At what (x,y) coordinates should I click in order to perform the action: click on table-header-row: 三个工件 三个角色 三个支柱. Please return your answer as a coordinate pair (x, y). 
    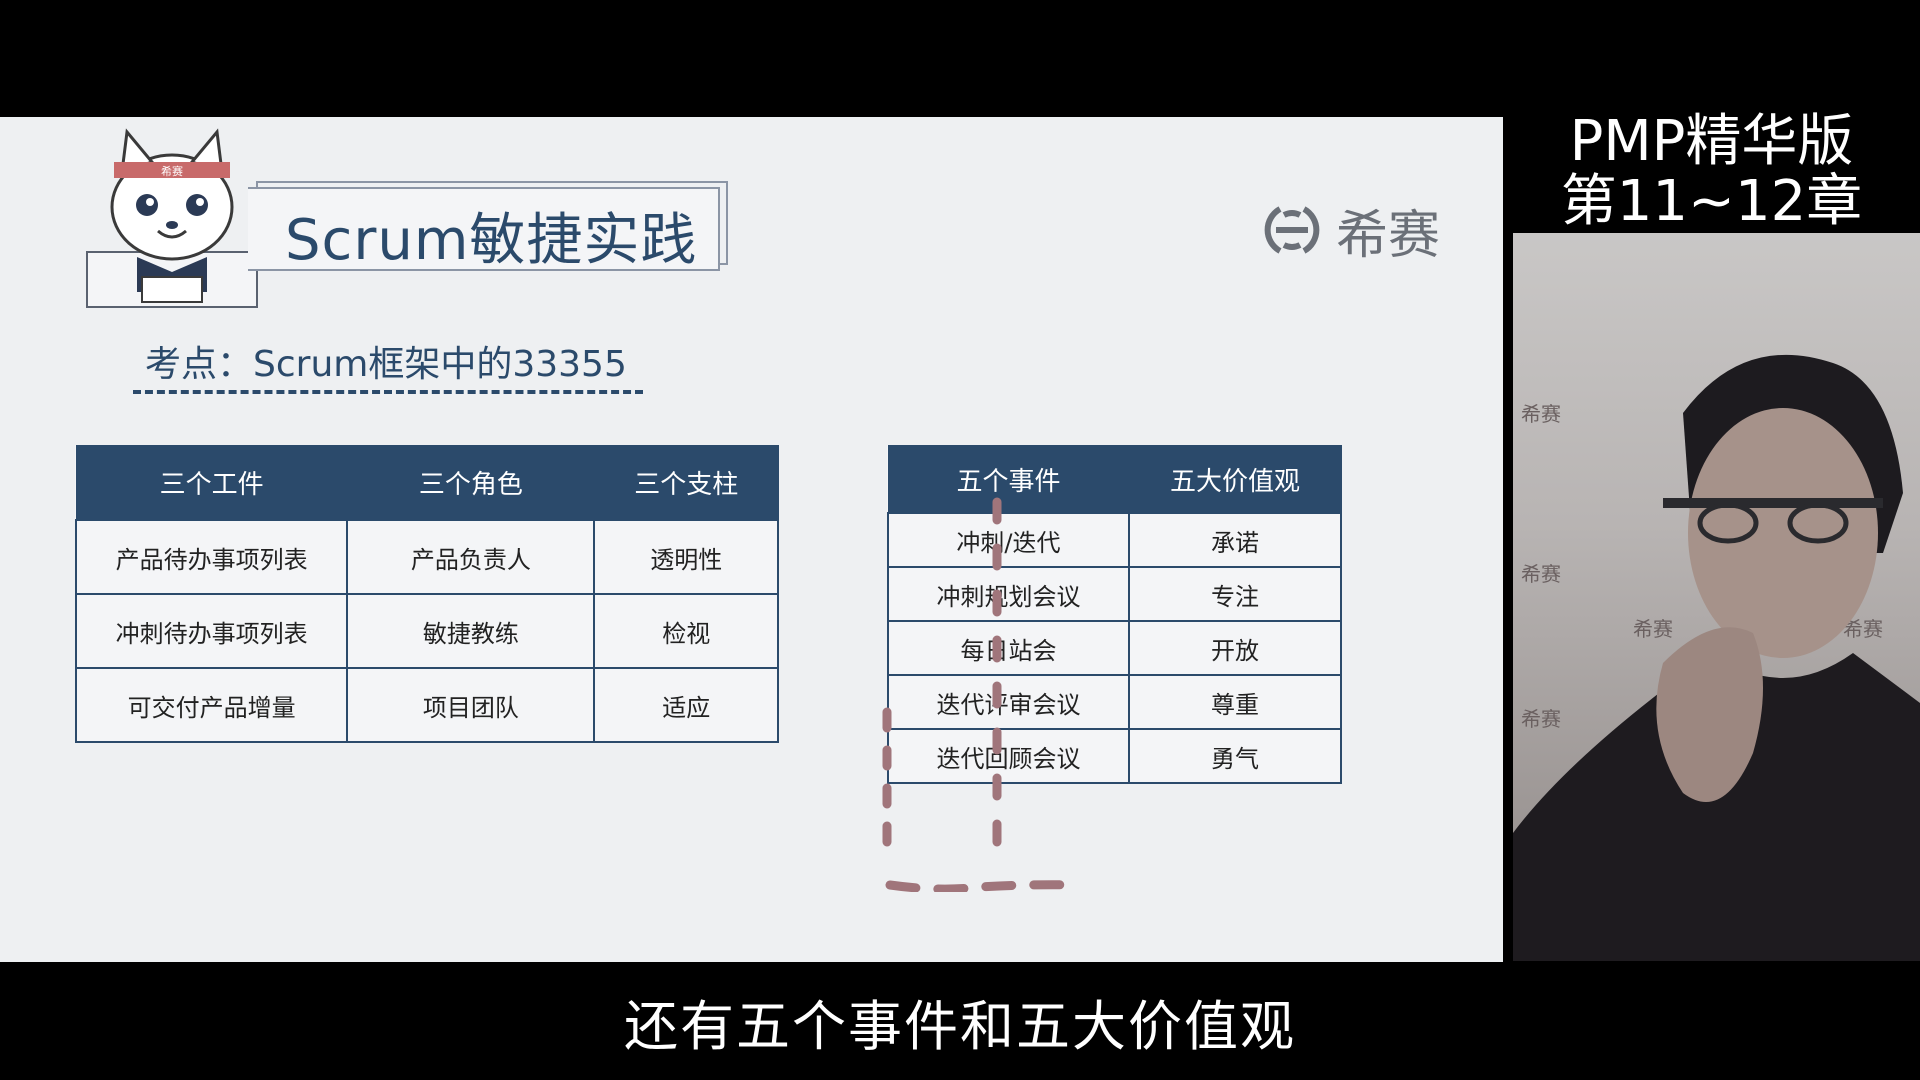
    Looking at the image, I should click on (427, 483).